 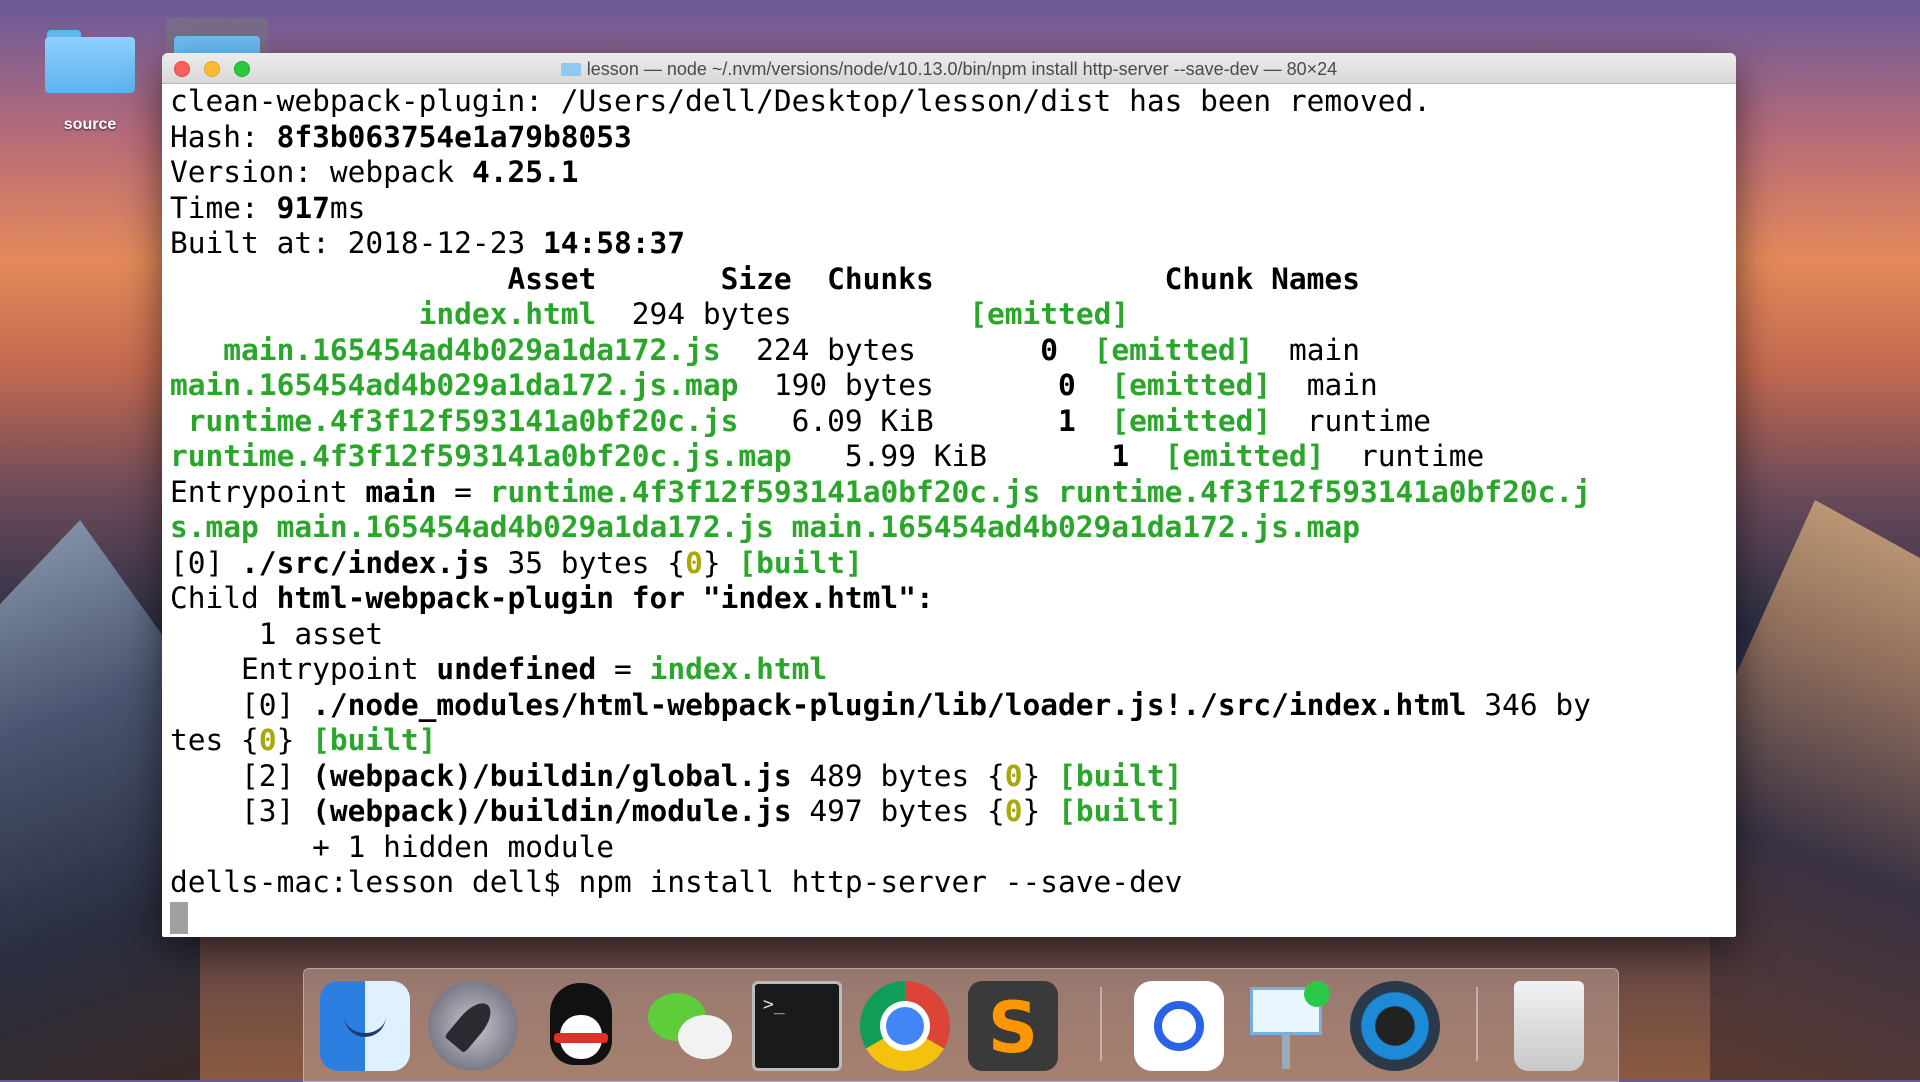 I want to click on trash-icon, so click(x=1549, y=1026).